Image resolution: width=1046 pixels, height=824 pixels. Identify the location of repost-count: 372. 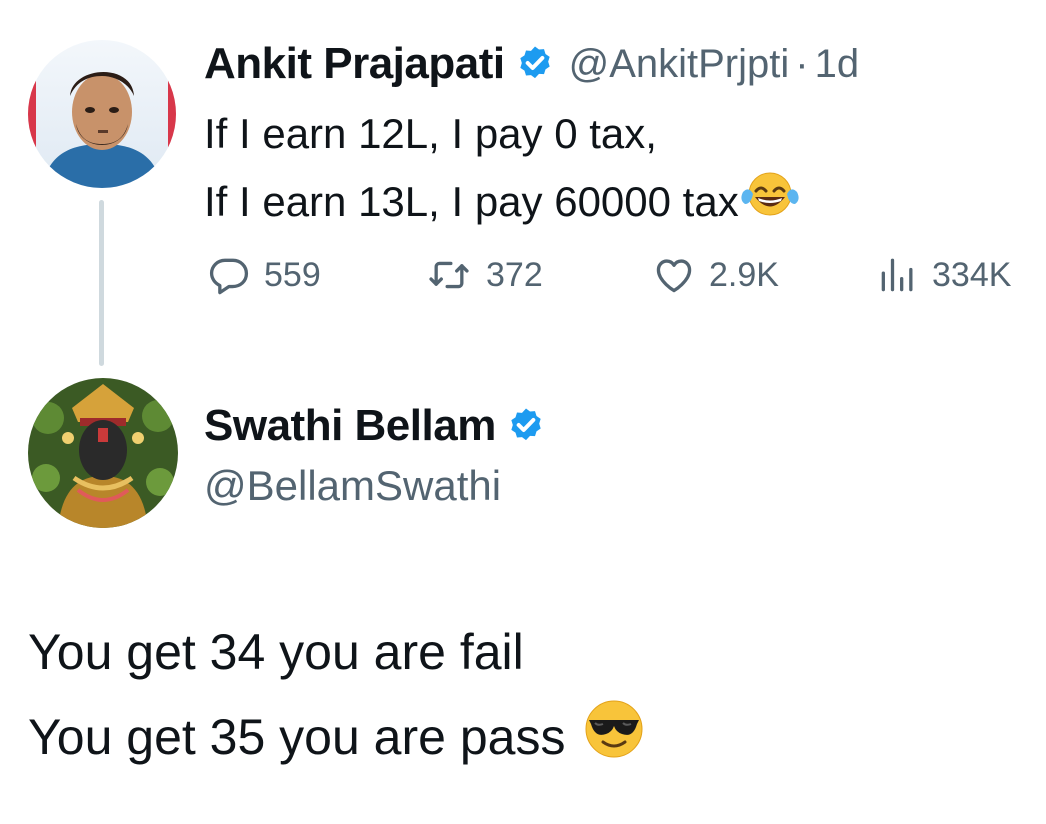
(514, 274).